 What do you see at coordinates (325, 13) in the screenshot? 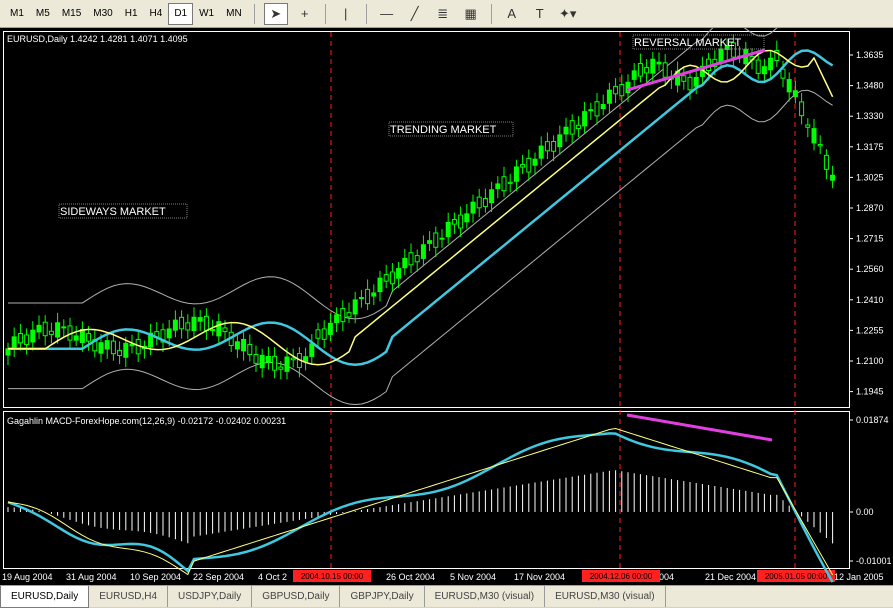
I see `toolbar-separator` at bounding box center [325, 13].